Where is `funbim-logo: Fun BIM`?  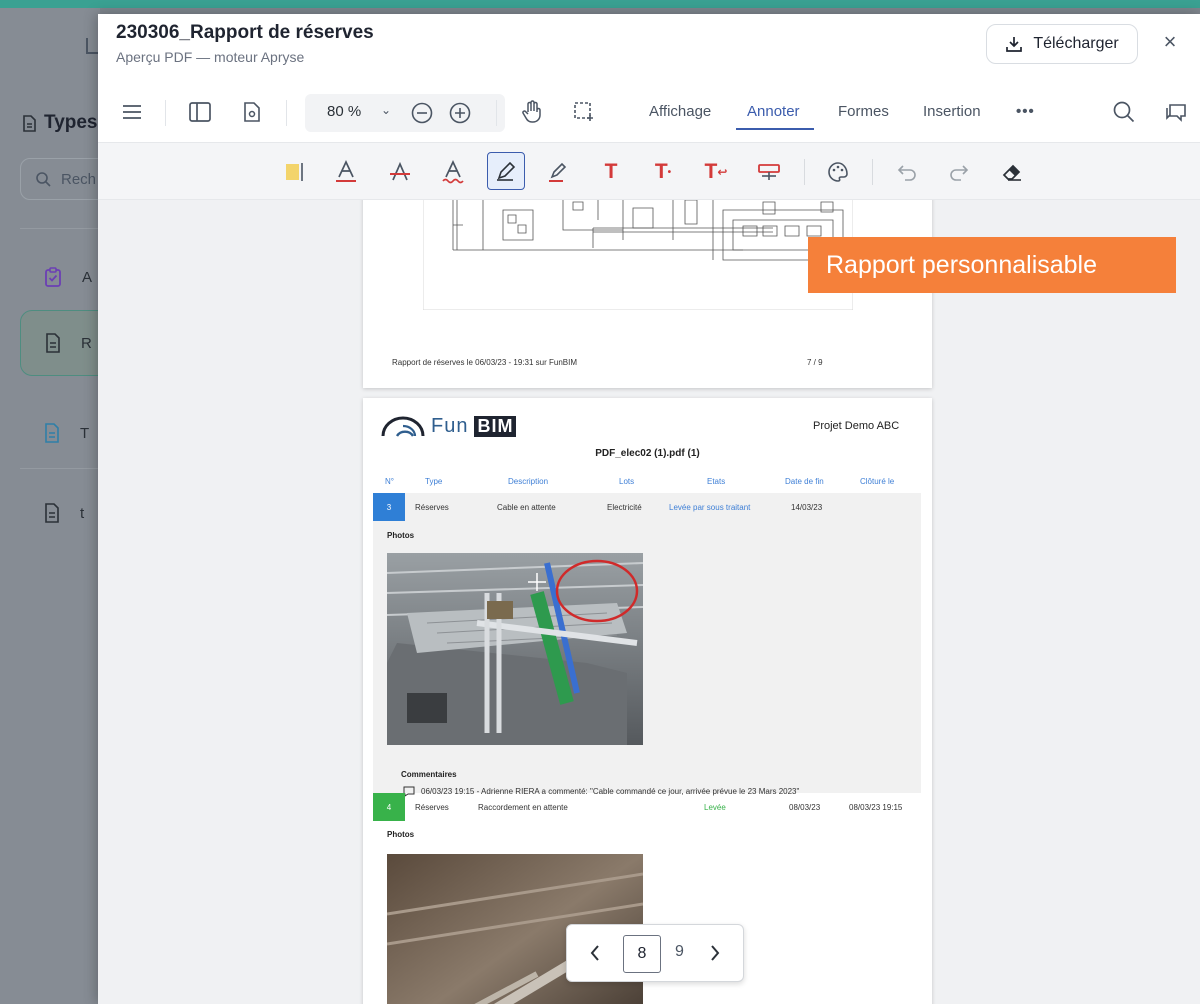
funbim-logo: Fun BIM is located at coordinates (449, 426).